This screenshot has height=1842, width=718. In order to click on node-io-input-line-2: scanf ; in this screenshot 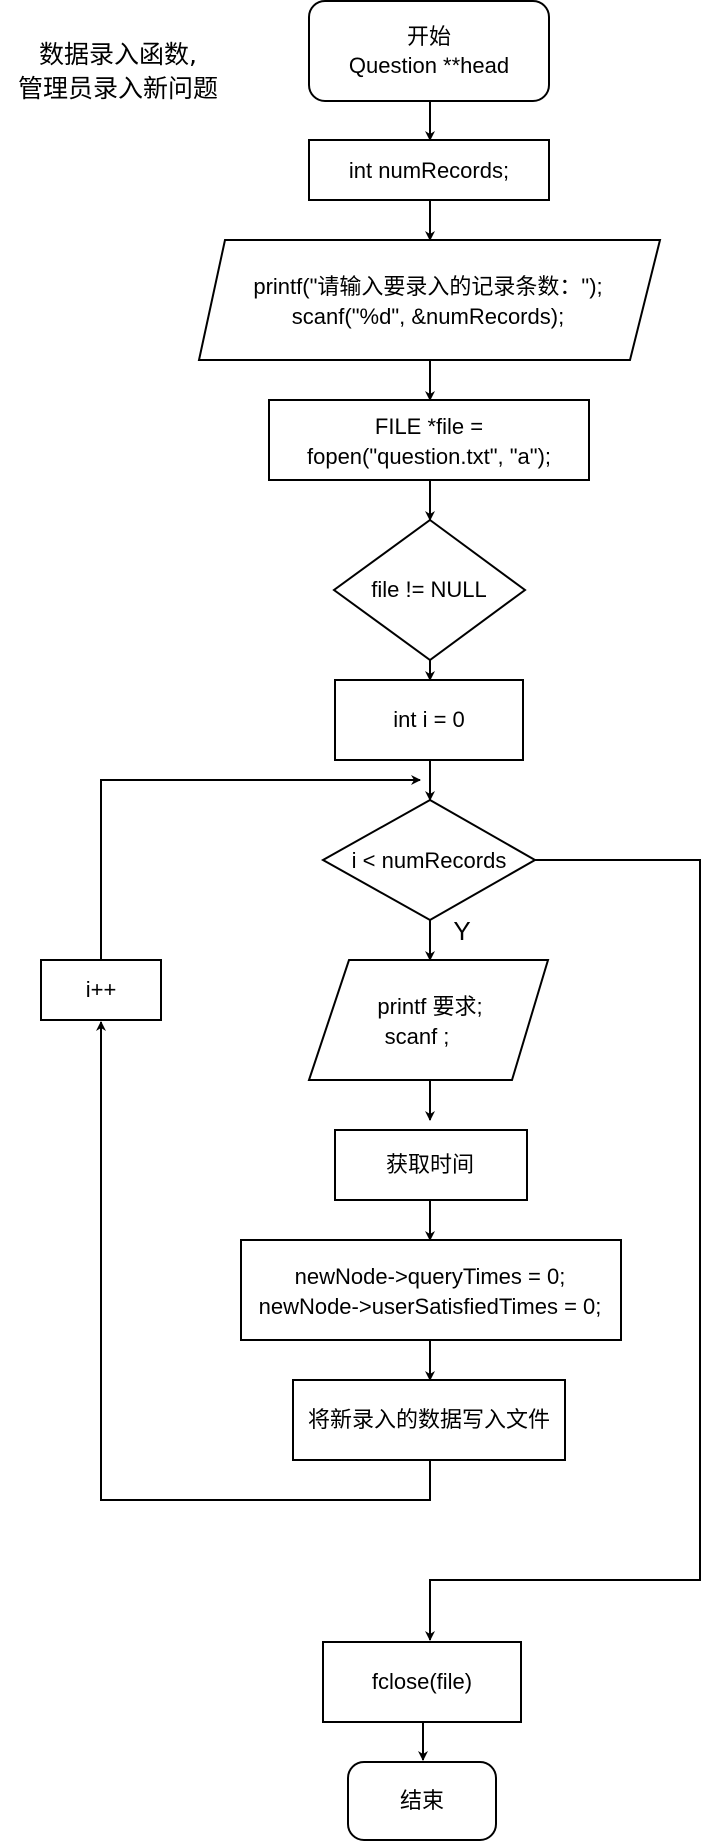, I will do `click(417, 1036)`.